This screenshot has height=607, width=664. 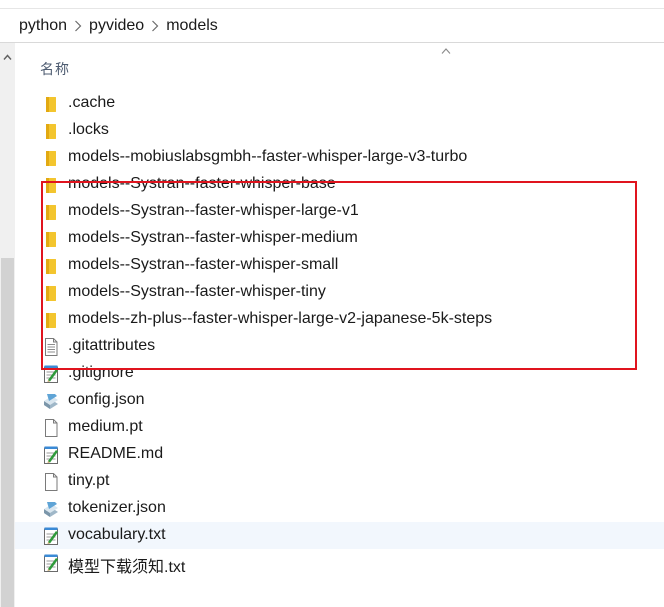 I want to click on text-file-icon, so click(x=51, y=347).